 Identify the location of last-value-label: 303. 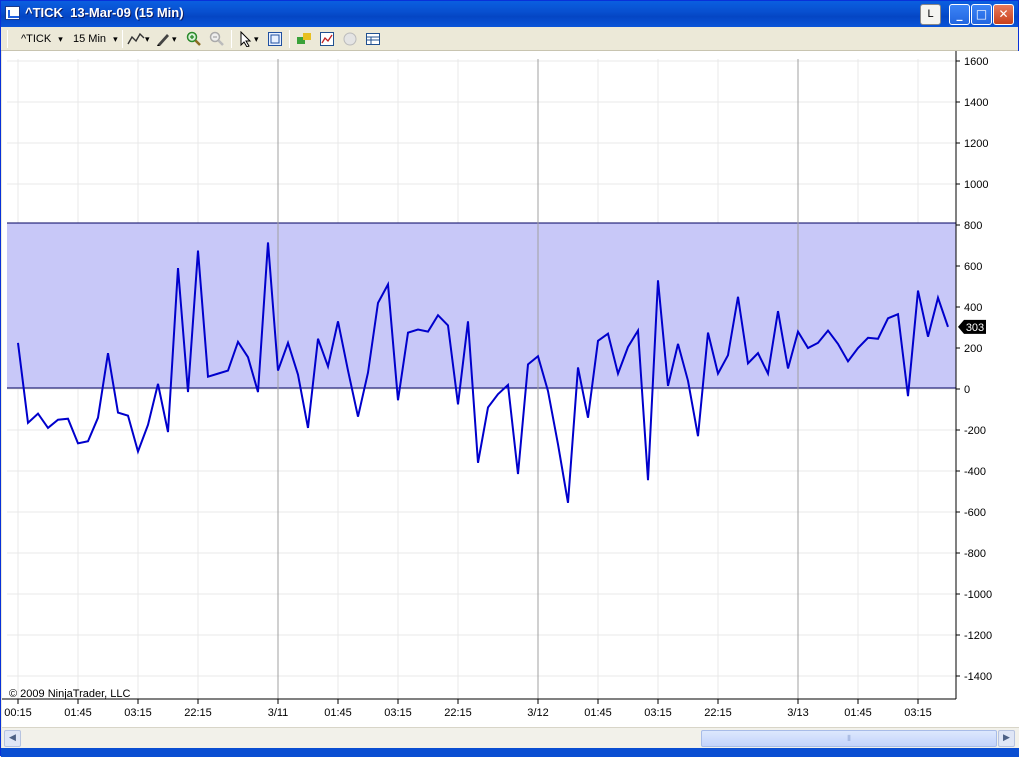
(975, 328).